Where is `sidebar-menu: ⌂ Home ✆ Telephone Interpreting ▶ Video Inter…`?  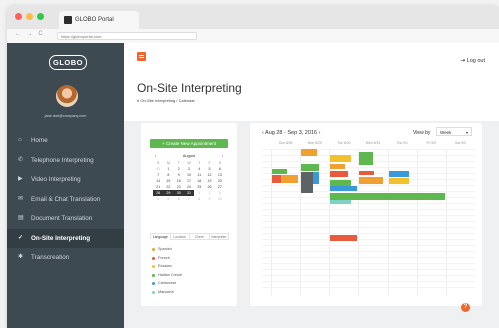
sidebar-menu: ⌂ Home ✆ Telephone Interpreting ▶ Video Inter… is located at coordinates (65, 199).